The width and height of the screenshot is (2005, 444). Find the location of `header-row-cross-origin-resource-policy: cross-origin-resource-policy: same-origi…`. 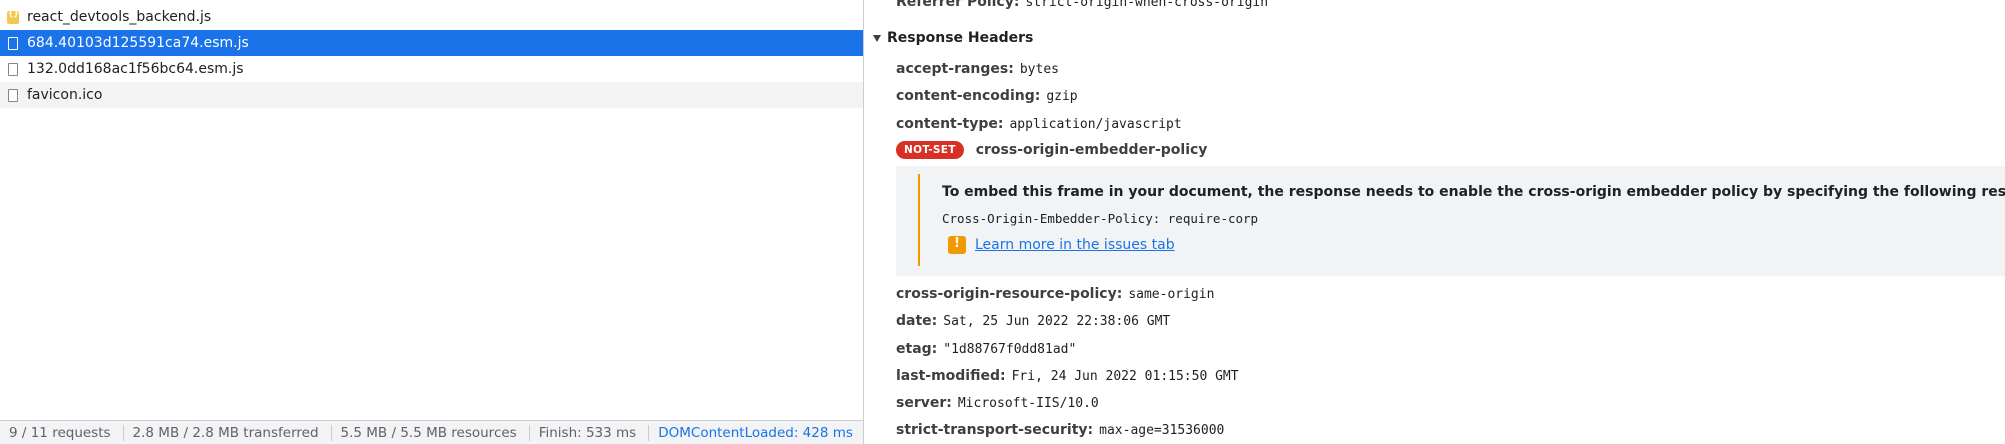

header-row-cross-origin-resource-policy: cross-origin-resource-policy: same-origi… is located at coordinates (1055, 294).